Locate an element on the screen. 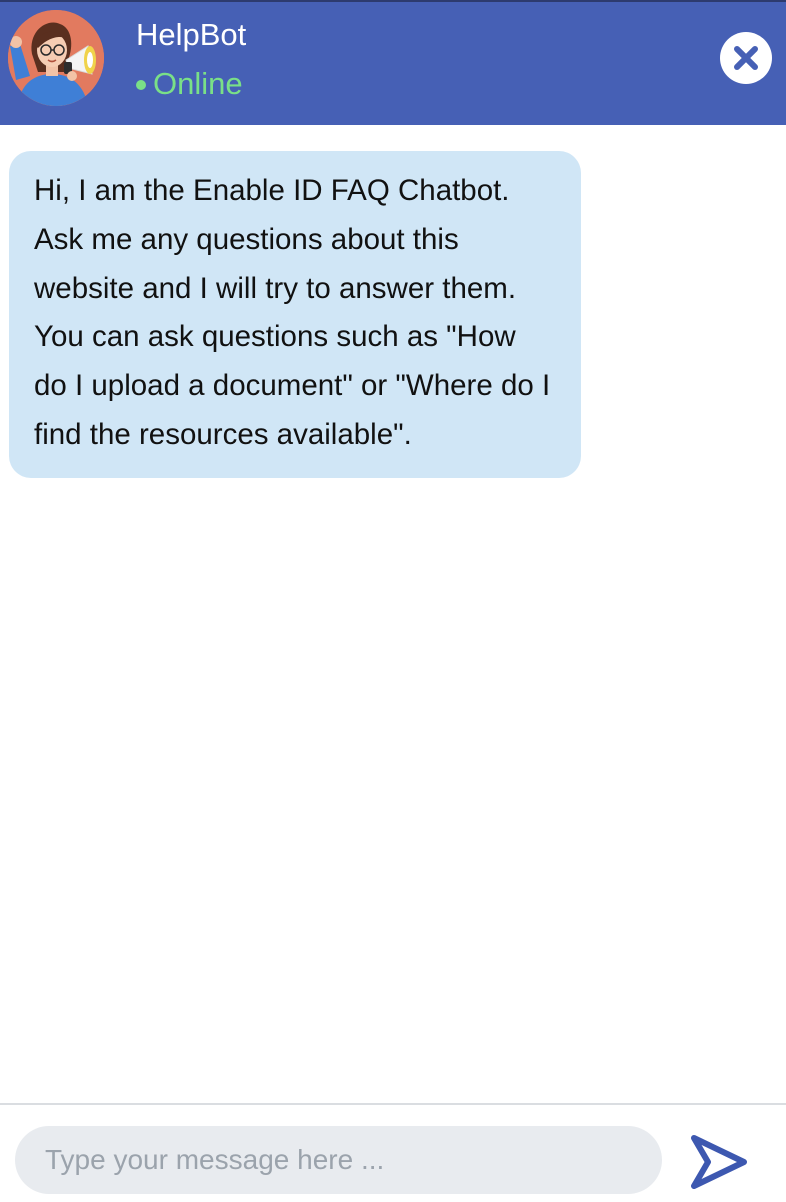  close-button is located at coordinates (746, 58).